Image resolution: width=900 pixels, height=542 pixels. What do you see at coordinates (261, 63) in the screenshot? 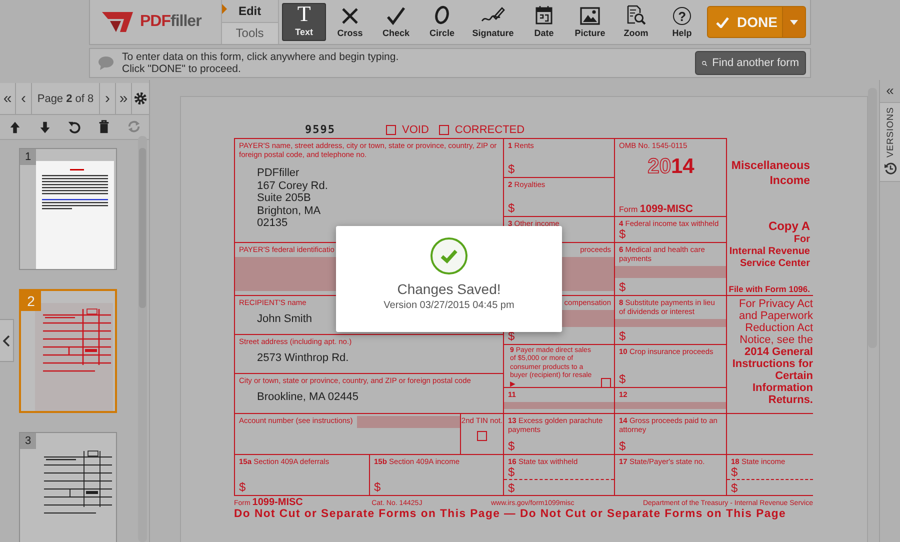
I see `info-text: To enter data on this form, click anywhere and begin typing. Click "DONE" to proceed.` at bounding box center [261, 63].